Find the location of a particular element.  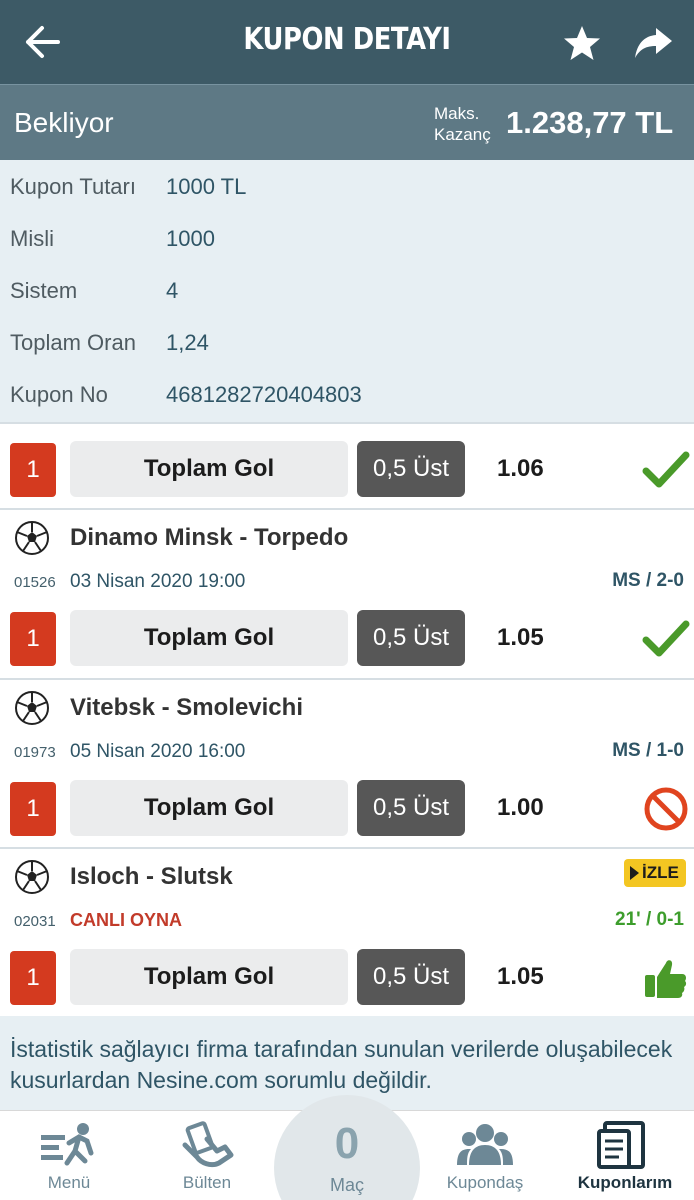

match-date: 05 Nisan 2020 16:00 is located at coordinates (158, 751).